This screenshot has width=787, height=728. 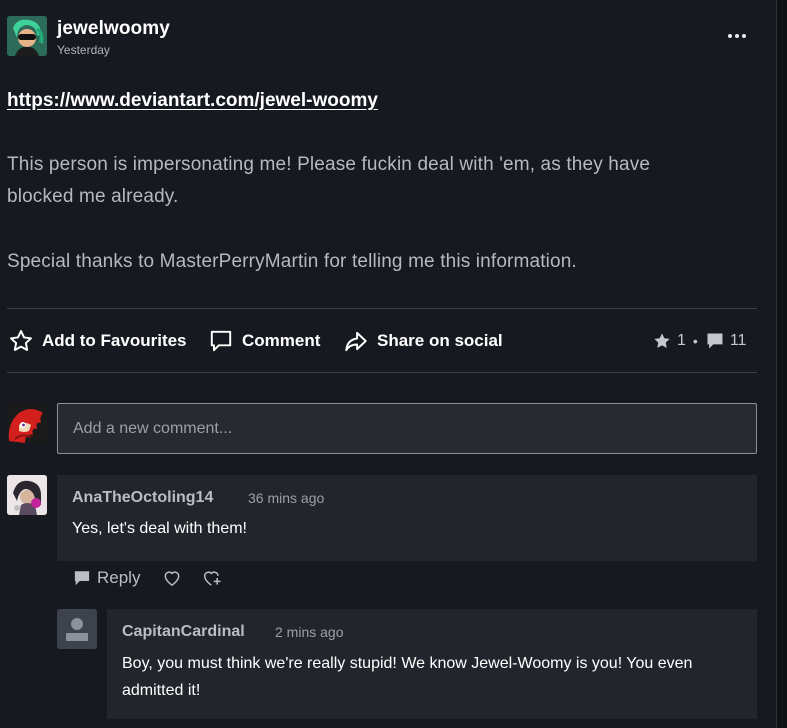 I want to click on current-user-avatar, so click(x=27, y=423).